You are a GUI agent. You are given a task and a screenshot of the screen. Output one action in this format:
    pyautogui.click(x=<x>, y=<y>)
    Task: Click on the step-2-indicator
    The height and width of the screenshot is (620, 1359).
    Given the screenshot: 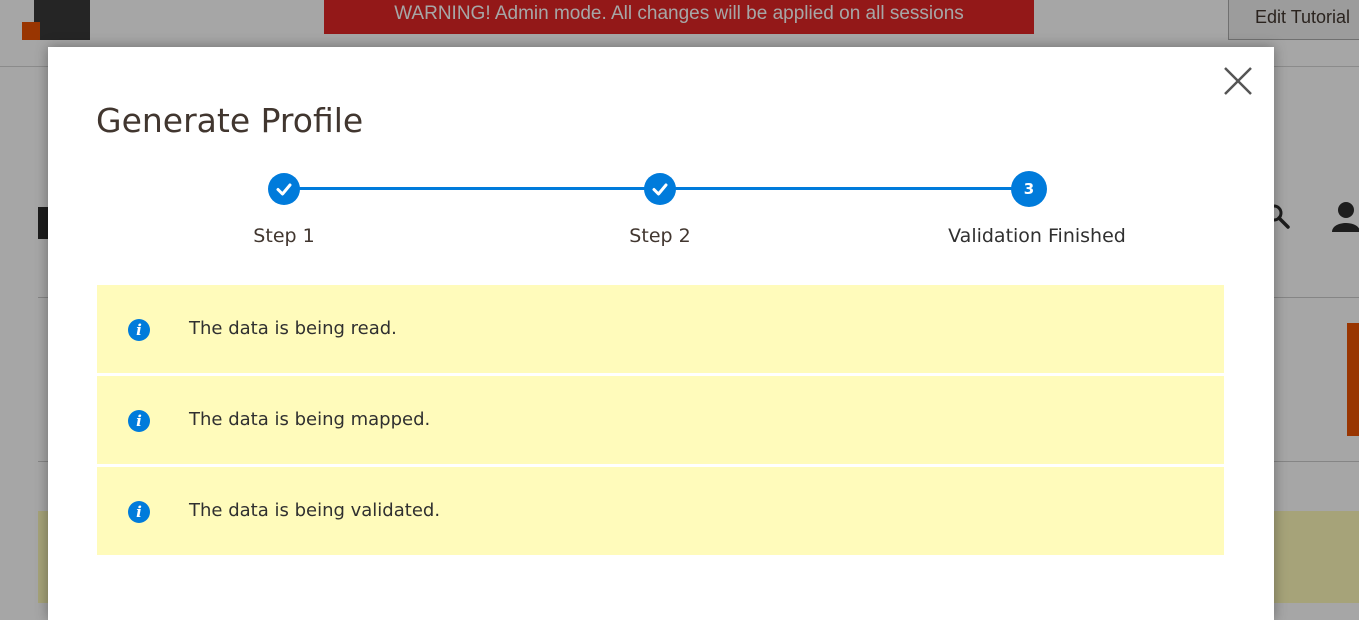 What is the action you would take?
    pyautogui.click(x=660, y=189)
    